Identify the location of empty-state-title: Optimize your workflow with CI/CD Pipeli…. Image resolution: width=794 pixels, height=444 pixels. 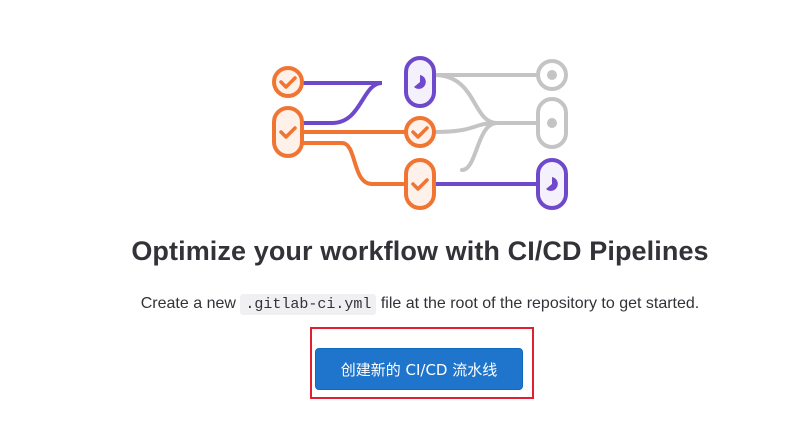
(420, 251).